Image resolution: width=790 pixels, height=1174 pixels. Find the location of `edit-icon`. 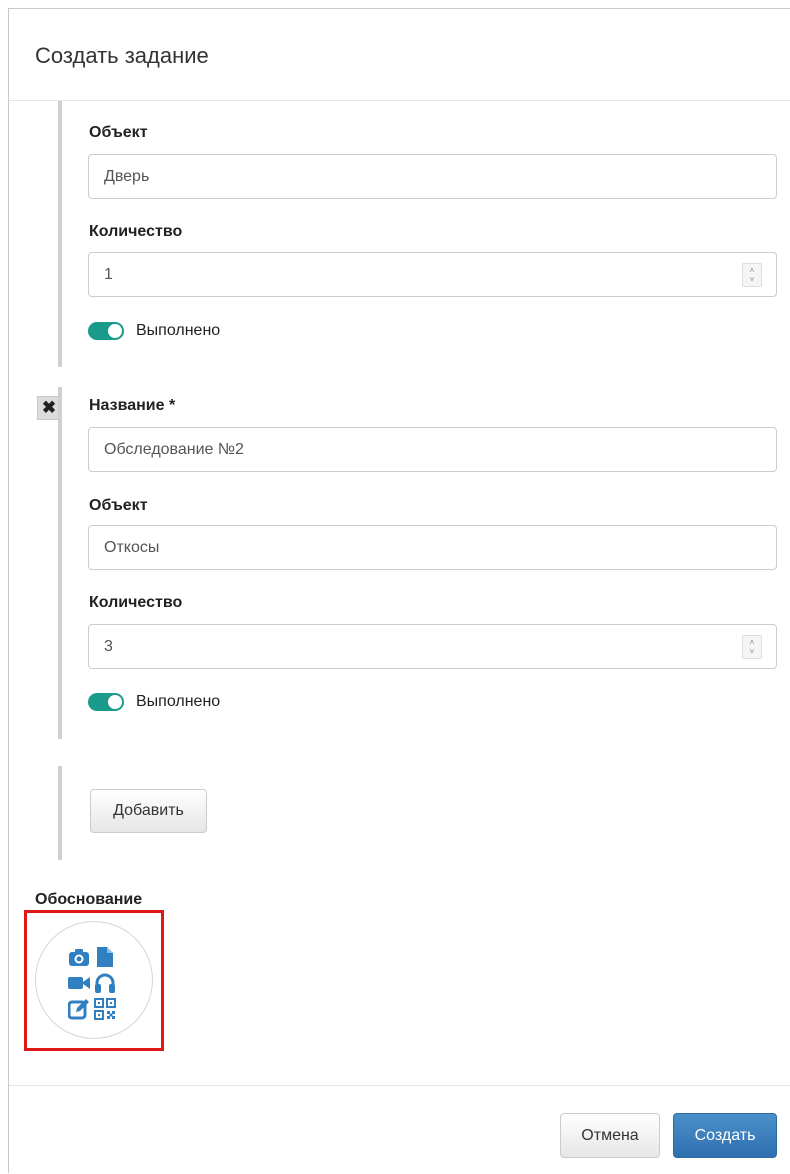

edit-icon is located at coordinates (79, 1009).